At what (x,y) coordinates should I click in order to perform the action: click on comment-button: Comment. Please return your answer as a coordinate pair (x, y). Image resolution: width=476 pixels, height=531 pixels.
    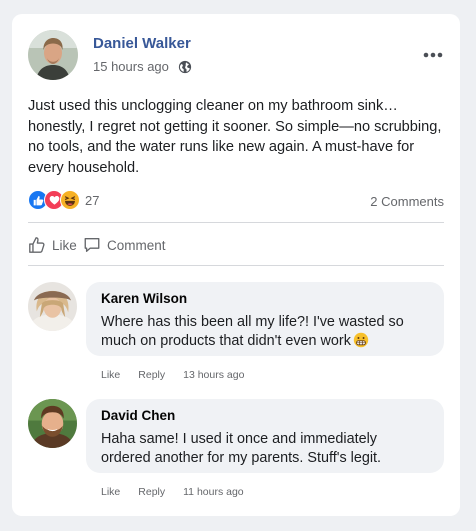
    Looking at the image, I should click on (124, 245).